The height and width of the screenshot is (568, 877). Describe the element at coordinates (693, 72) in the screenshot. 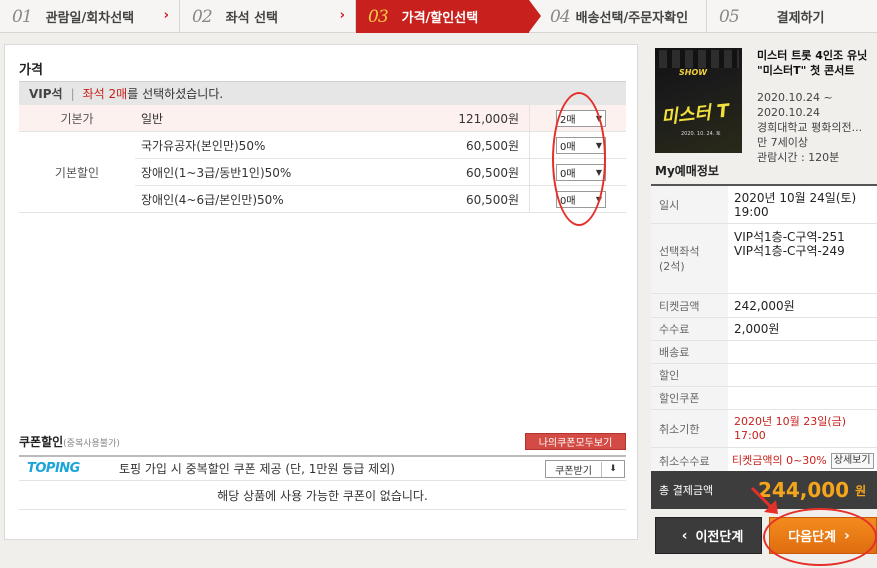

I see `poster-show-text: SHOW` at that location.